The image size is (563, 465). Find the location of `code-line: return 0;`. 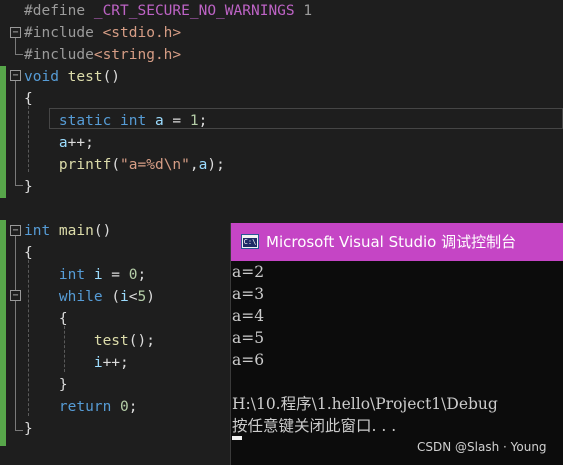

code-line: return 0; is located at coordinates (81, 407).